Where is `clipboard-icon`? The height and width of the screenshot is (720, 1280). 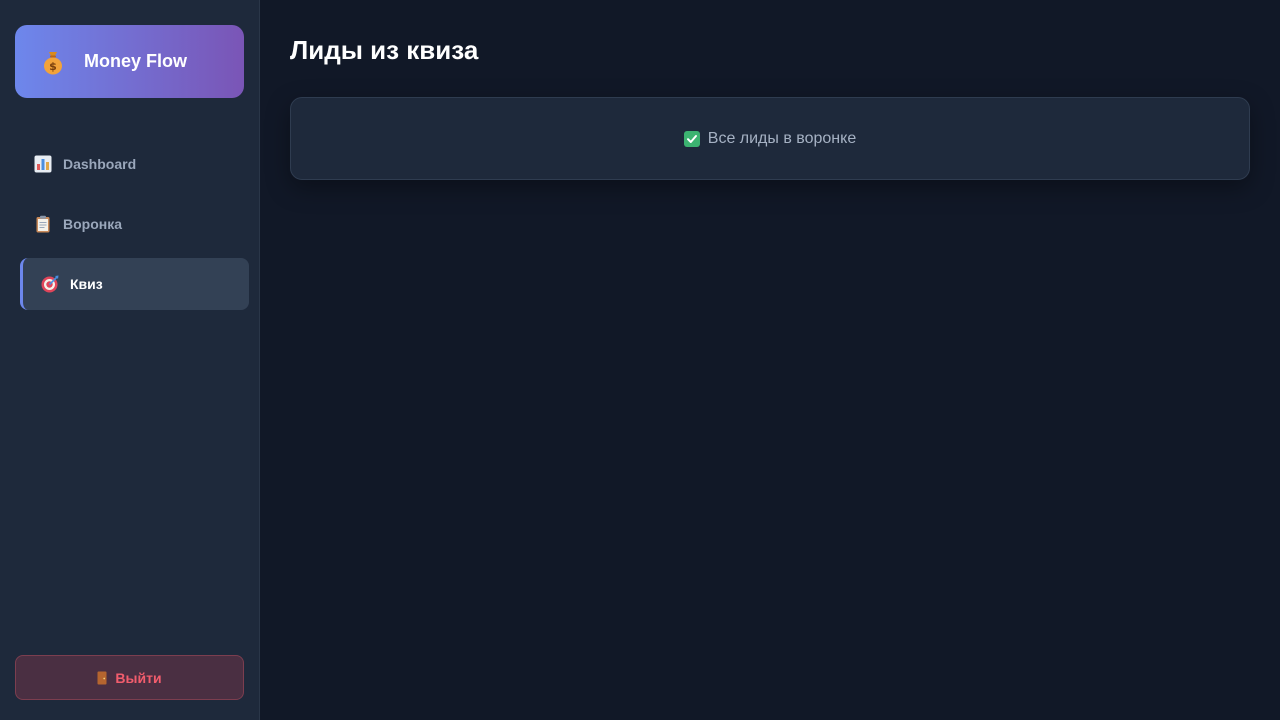
clipboard-icon is located at coordinates (43, 224).